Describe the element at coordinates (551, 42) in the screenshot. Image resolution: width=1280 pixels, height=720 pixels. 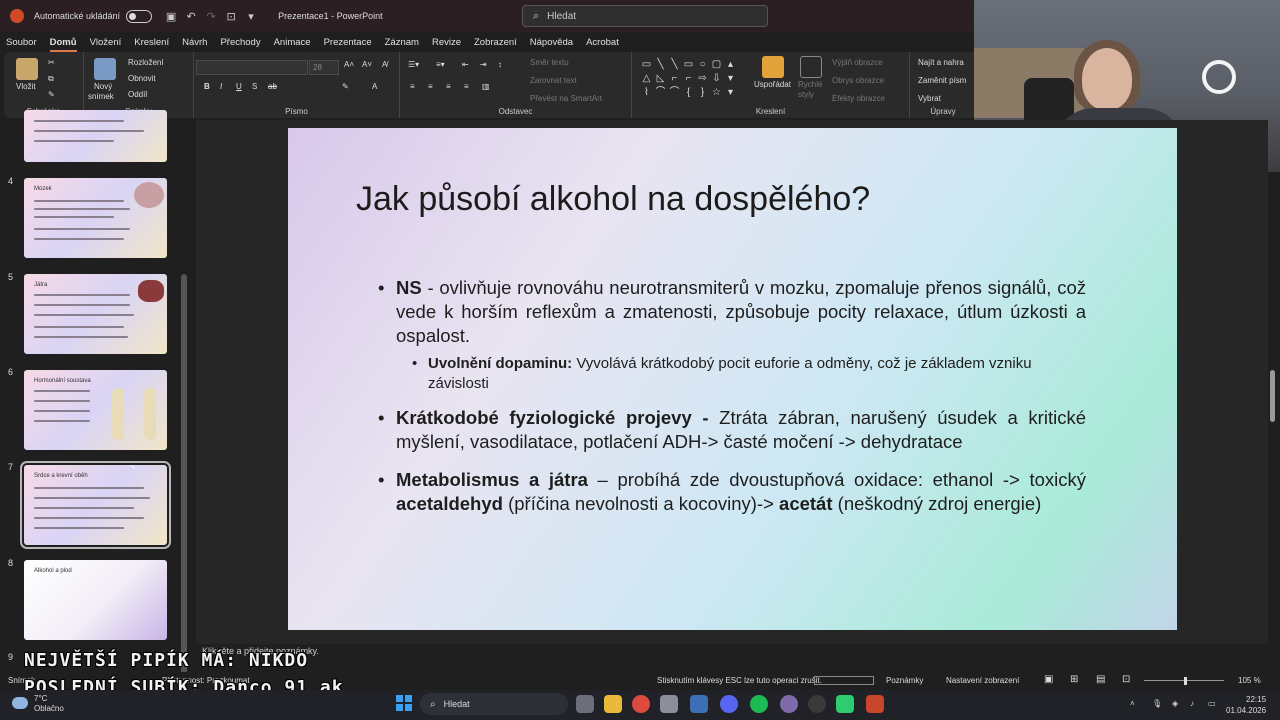
I see `tab-napoveda: Nápověda` at that location.